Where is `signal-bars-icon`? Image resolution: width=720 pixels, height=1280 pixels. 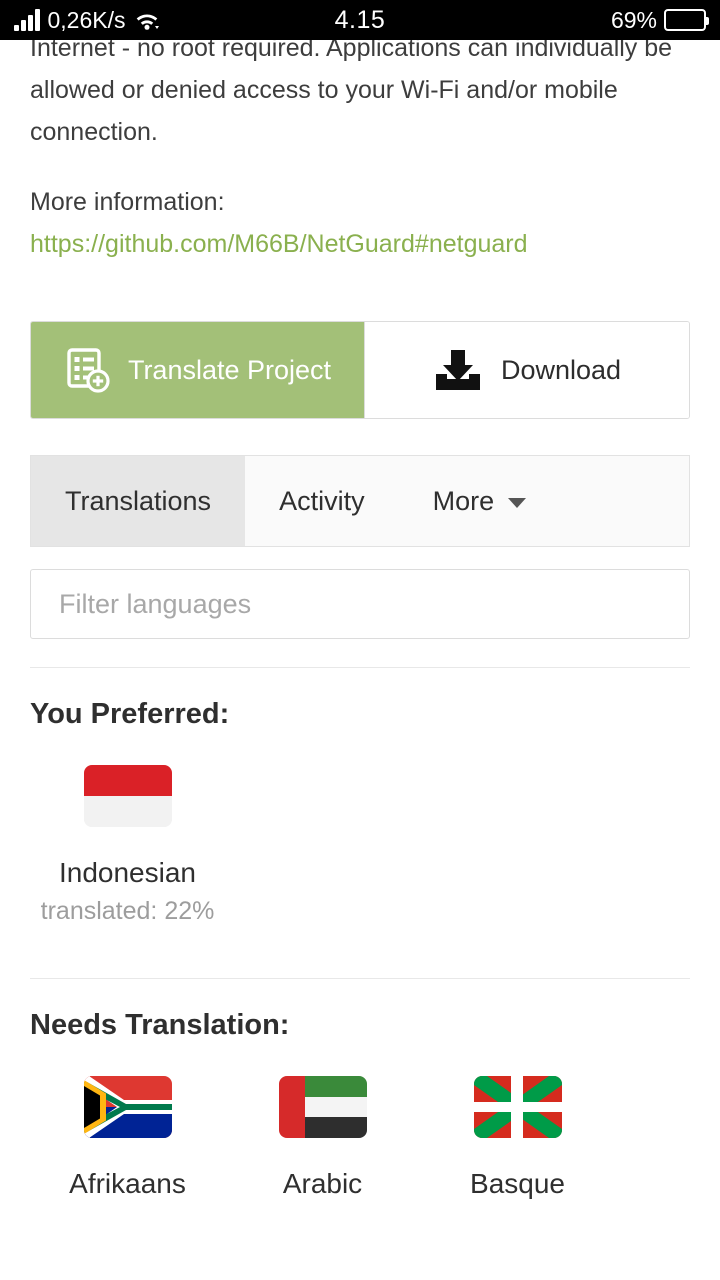 signal-bars-icon is located at coordinates (27, 20).